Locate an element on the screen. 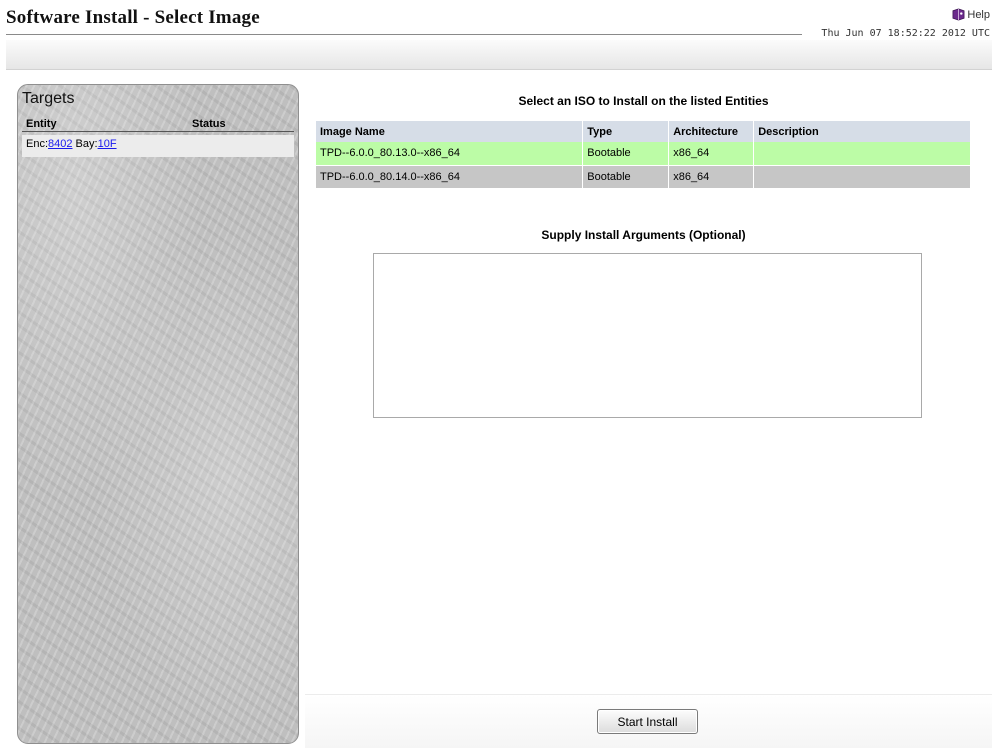 This screenshot has width=992, height=748. iso-table-header: Image Name Type Architecture Description is located at coordinates (643, 131).